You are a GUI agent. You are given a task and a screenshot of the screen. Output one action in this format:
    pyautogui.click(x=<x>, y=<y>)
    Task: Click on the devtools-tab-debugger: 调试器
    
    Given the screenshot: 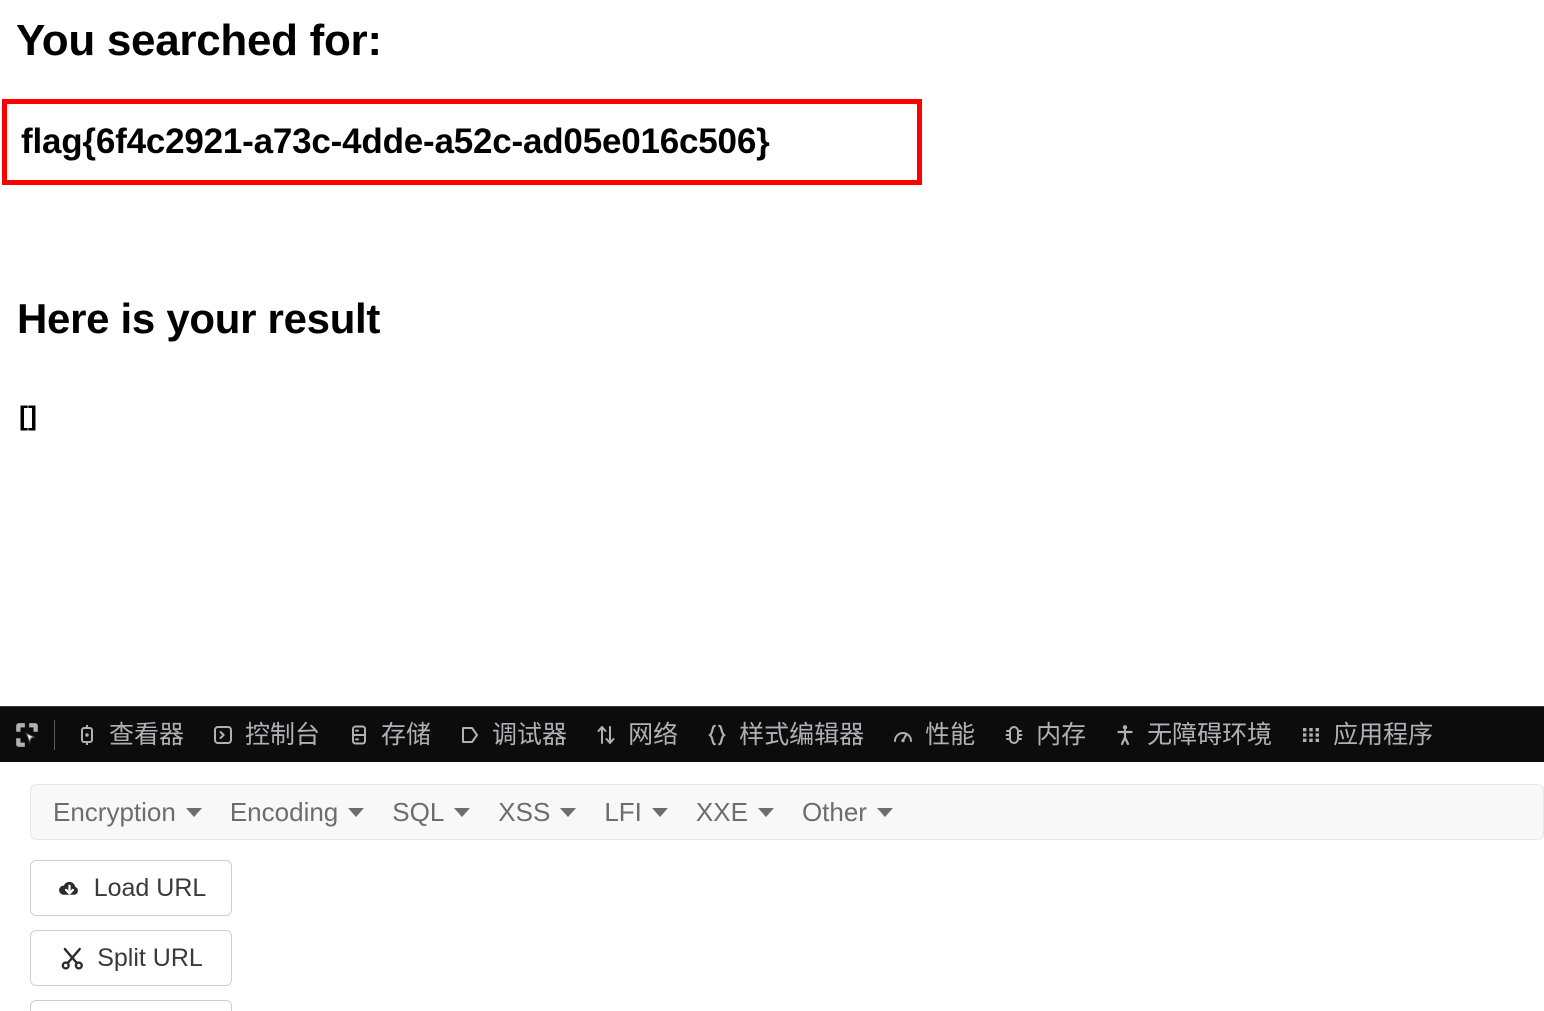 What is the action you would take?
    pyautogui.click(x=512, y=734)
    